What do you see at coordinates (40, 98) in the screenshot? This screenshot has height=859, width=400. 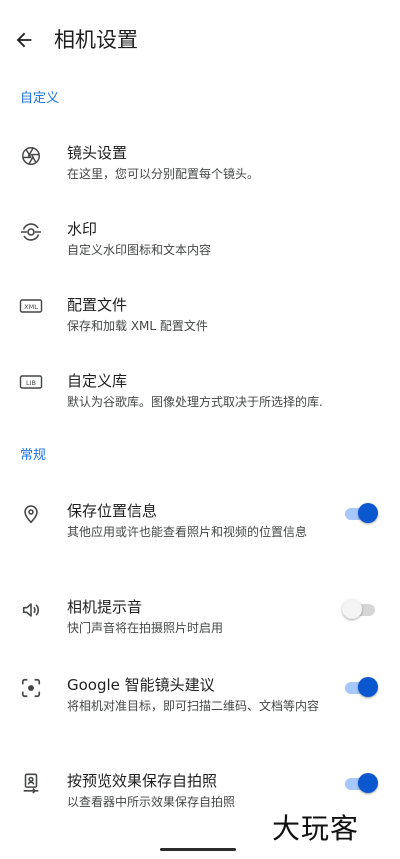 I see `section-header-custom: 自定义` at bounding box center [40, 98].